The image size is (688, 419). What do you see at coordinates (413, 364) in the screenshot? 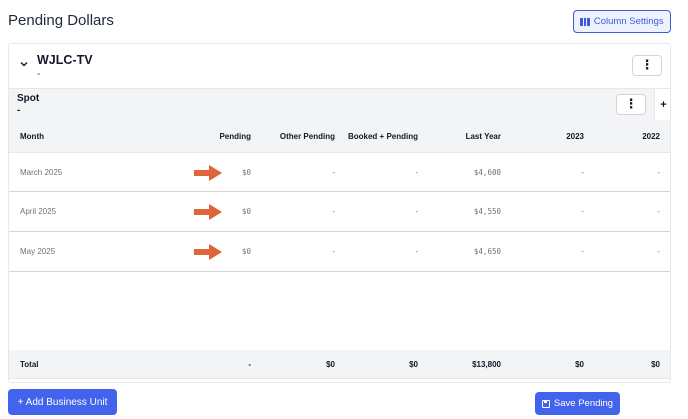
I see `total-booked-pending: $0` at bounding box center [413, 364].